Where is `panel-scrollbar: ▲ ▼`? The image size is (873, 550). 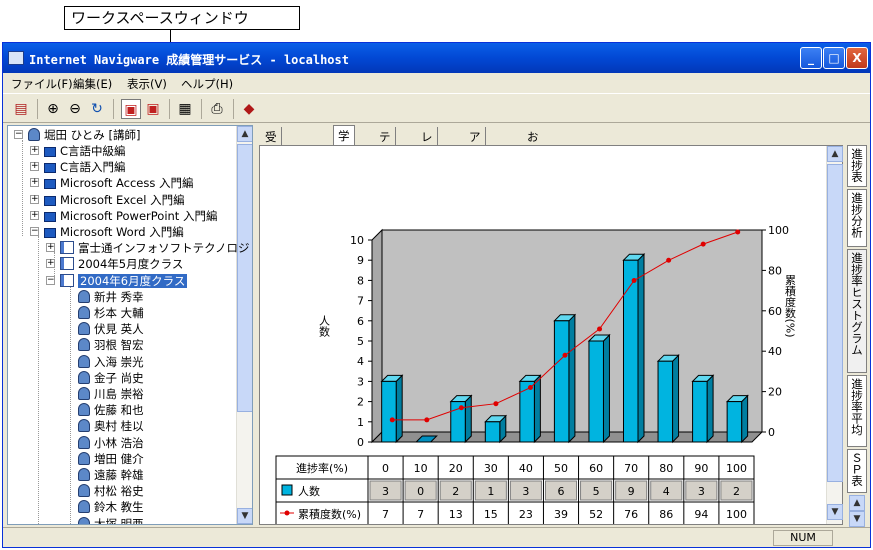
panel-scrollbar: ▲ ▼ is located at coordinates (834, 335).